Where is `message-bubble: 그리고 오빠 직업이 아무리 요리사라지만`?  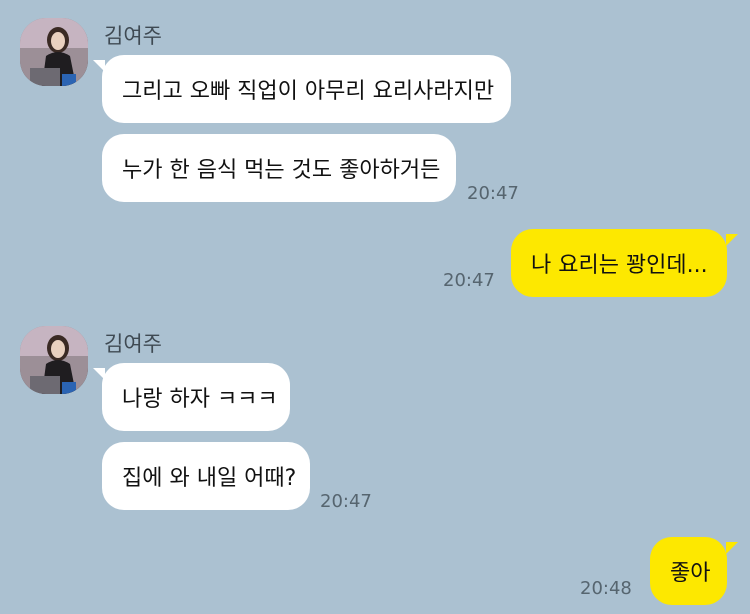 message-bubble: 그리고 오빠 직업이 아무리 요리사라지만 is located at coordinates (306, 89).